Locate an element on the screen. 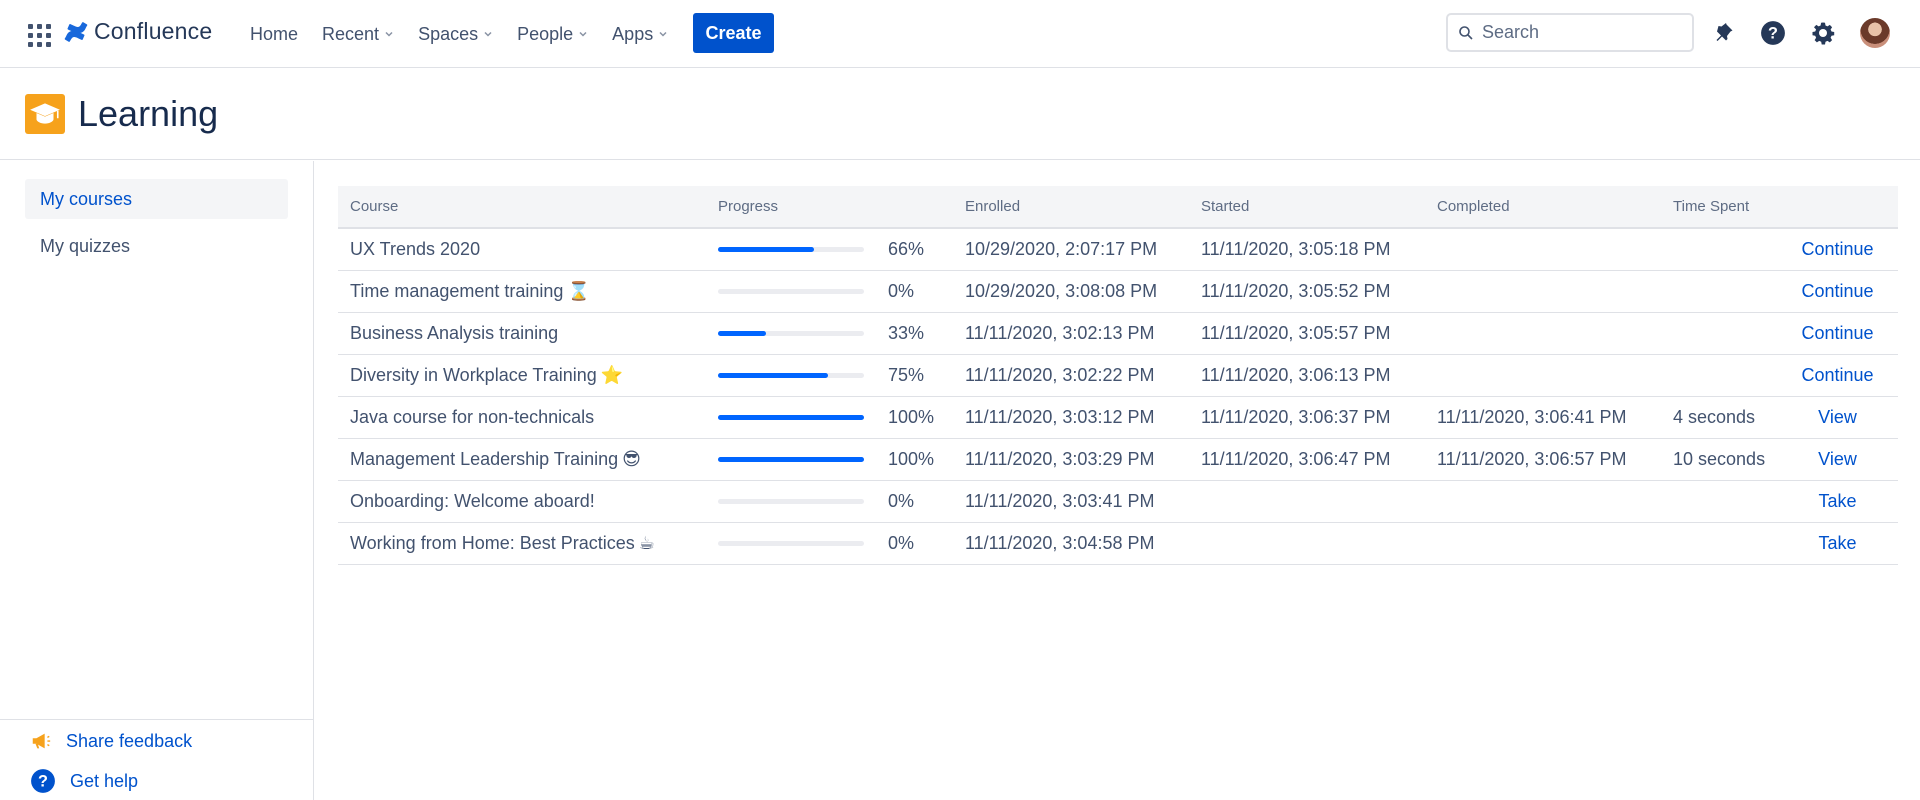  help-icon: ? is located at coordinates (1773, 33).